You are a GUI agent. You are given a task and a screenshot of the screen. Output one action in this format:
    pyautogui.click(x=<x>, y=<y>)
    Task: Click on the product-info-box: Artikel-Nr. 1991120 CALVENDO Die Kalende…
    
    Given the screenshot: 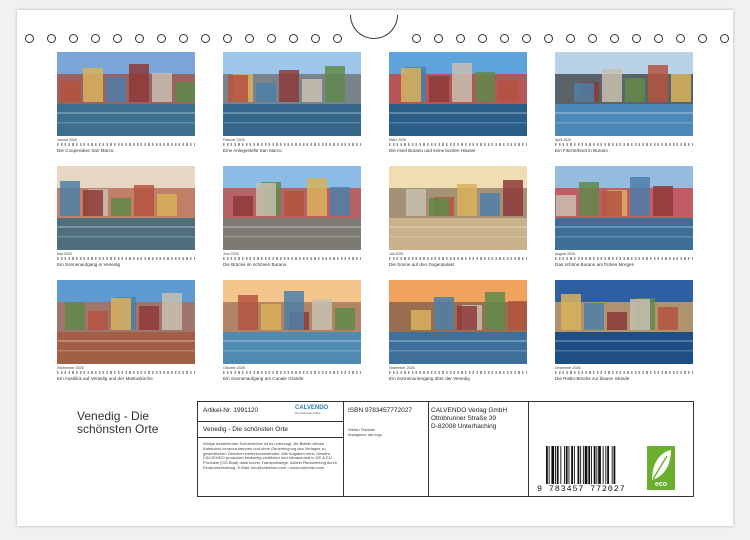 What is the action you would take?
    pyautogui.click(x=445, y=449)
    